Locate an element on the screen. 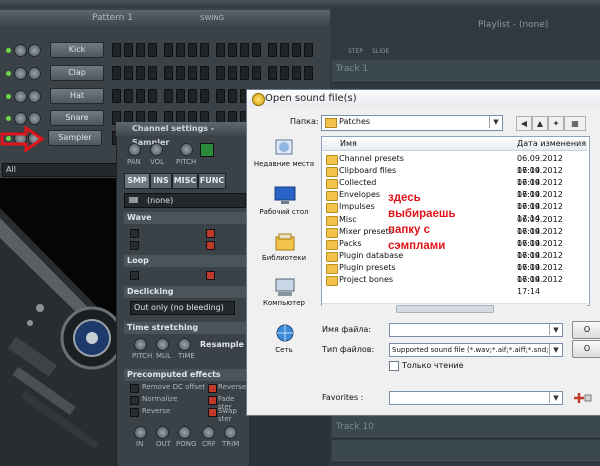  desktop-icon is located at coordinates (285, 195).